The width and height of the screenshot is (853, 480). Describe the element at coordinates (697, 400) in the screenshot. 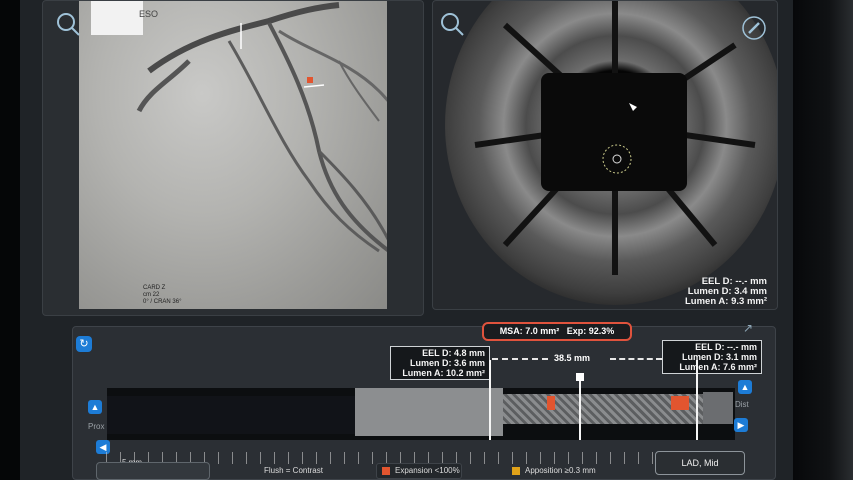

I see `dist-reference-line` at that location.